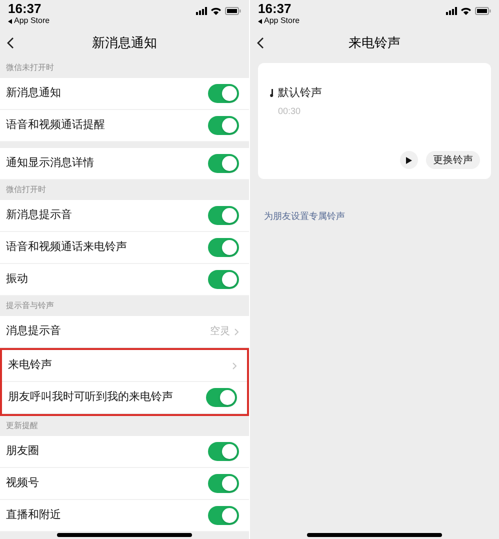 The width and height of the screenshot is (499, 539). What do you see at coordinates (124, 94) in the screenshot?
I see `setting-row: 新消息通知` at bounding box center [124, 94].